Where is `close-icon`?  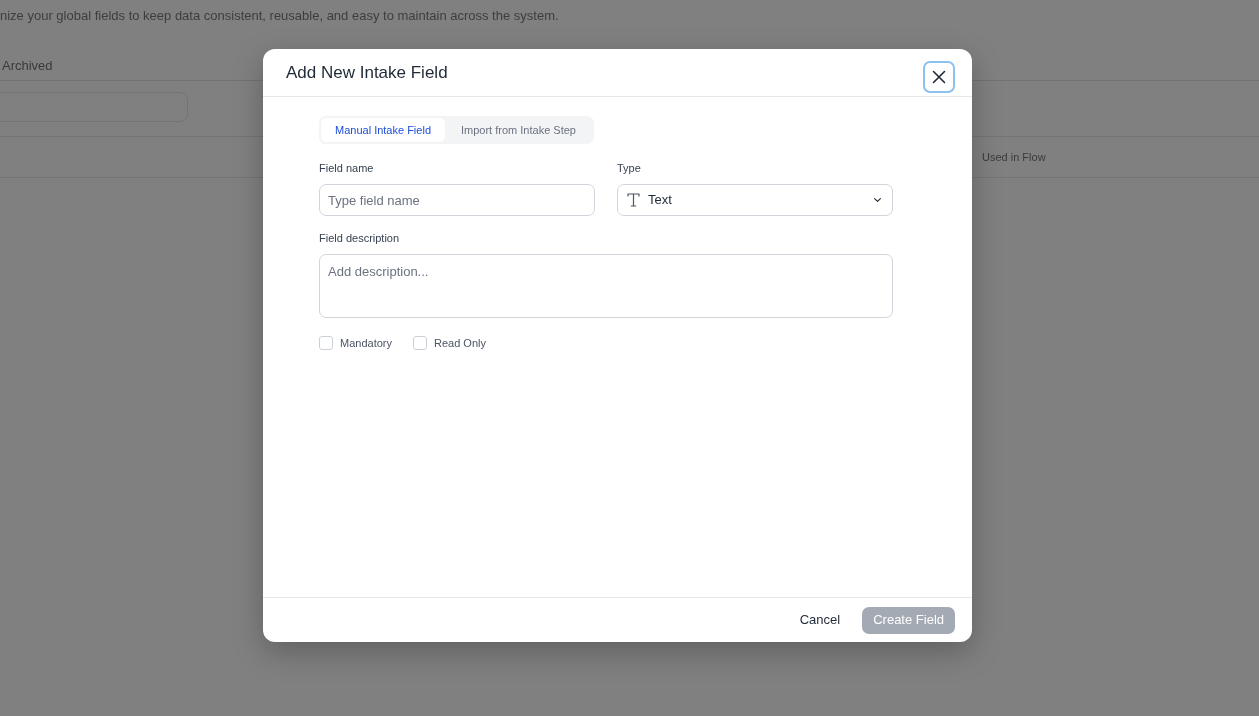
close-icon is located at coordinates (939, 76).